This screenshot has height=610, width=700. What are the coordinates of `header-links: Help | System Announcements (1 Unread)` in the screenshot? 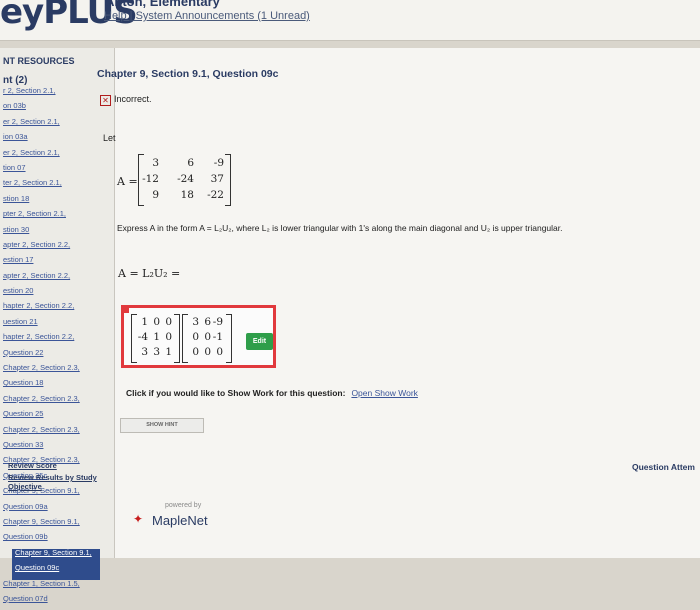 It's located at (207, 16).